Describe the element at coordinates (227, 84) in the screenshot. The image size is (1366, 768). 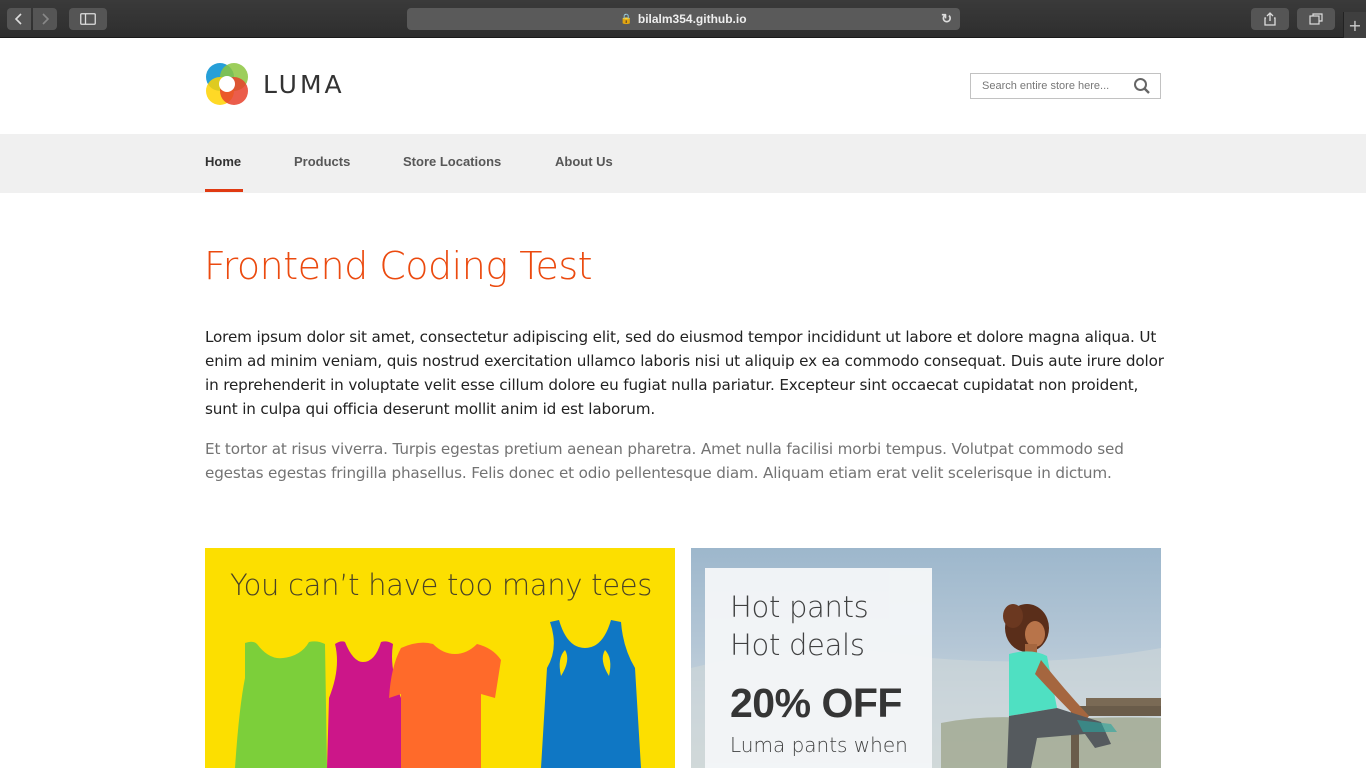
I see `luma-logo-icon` at that location.